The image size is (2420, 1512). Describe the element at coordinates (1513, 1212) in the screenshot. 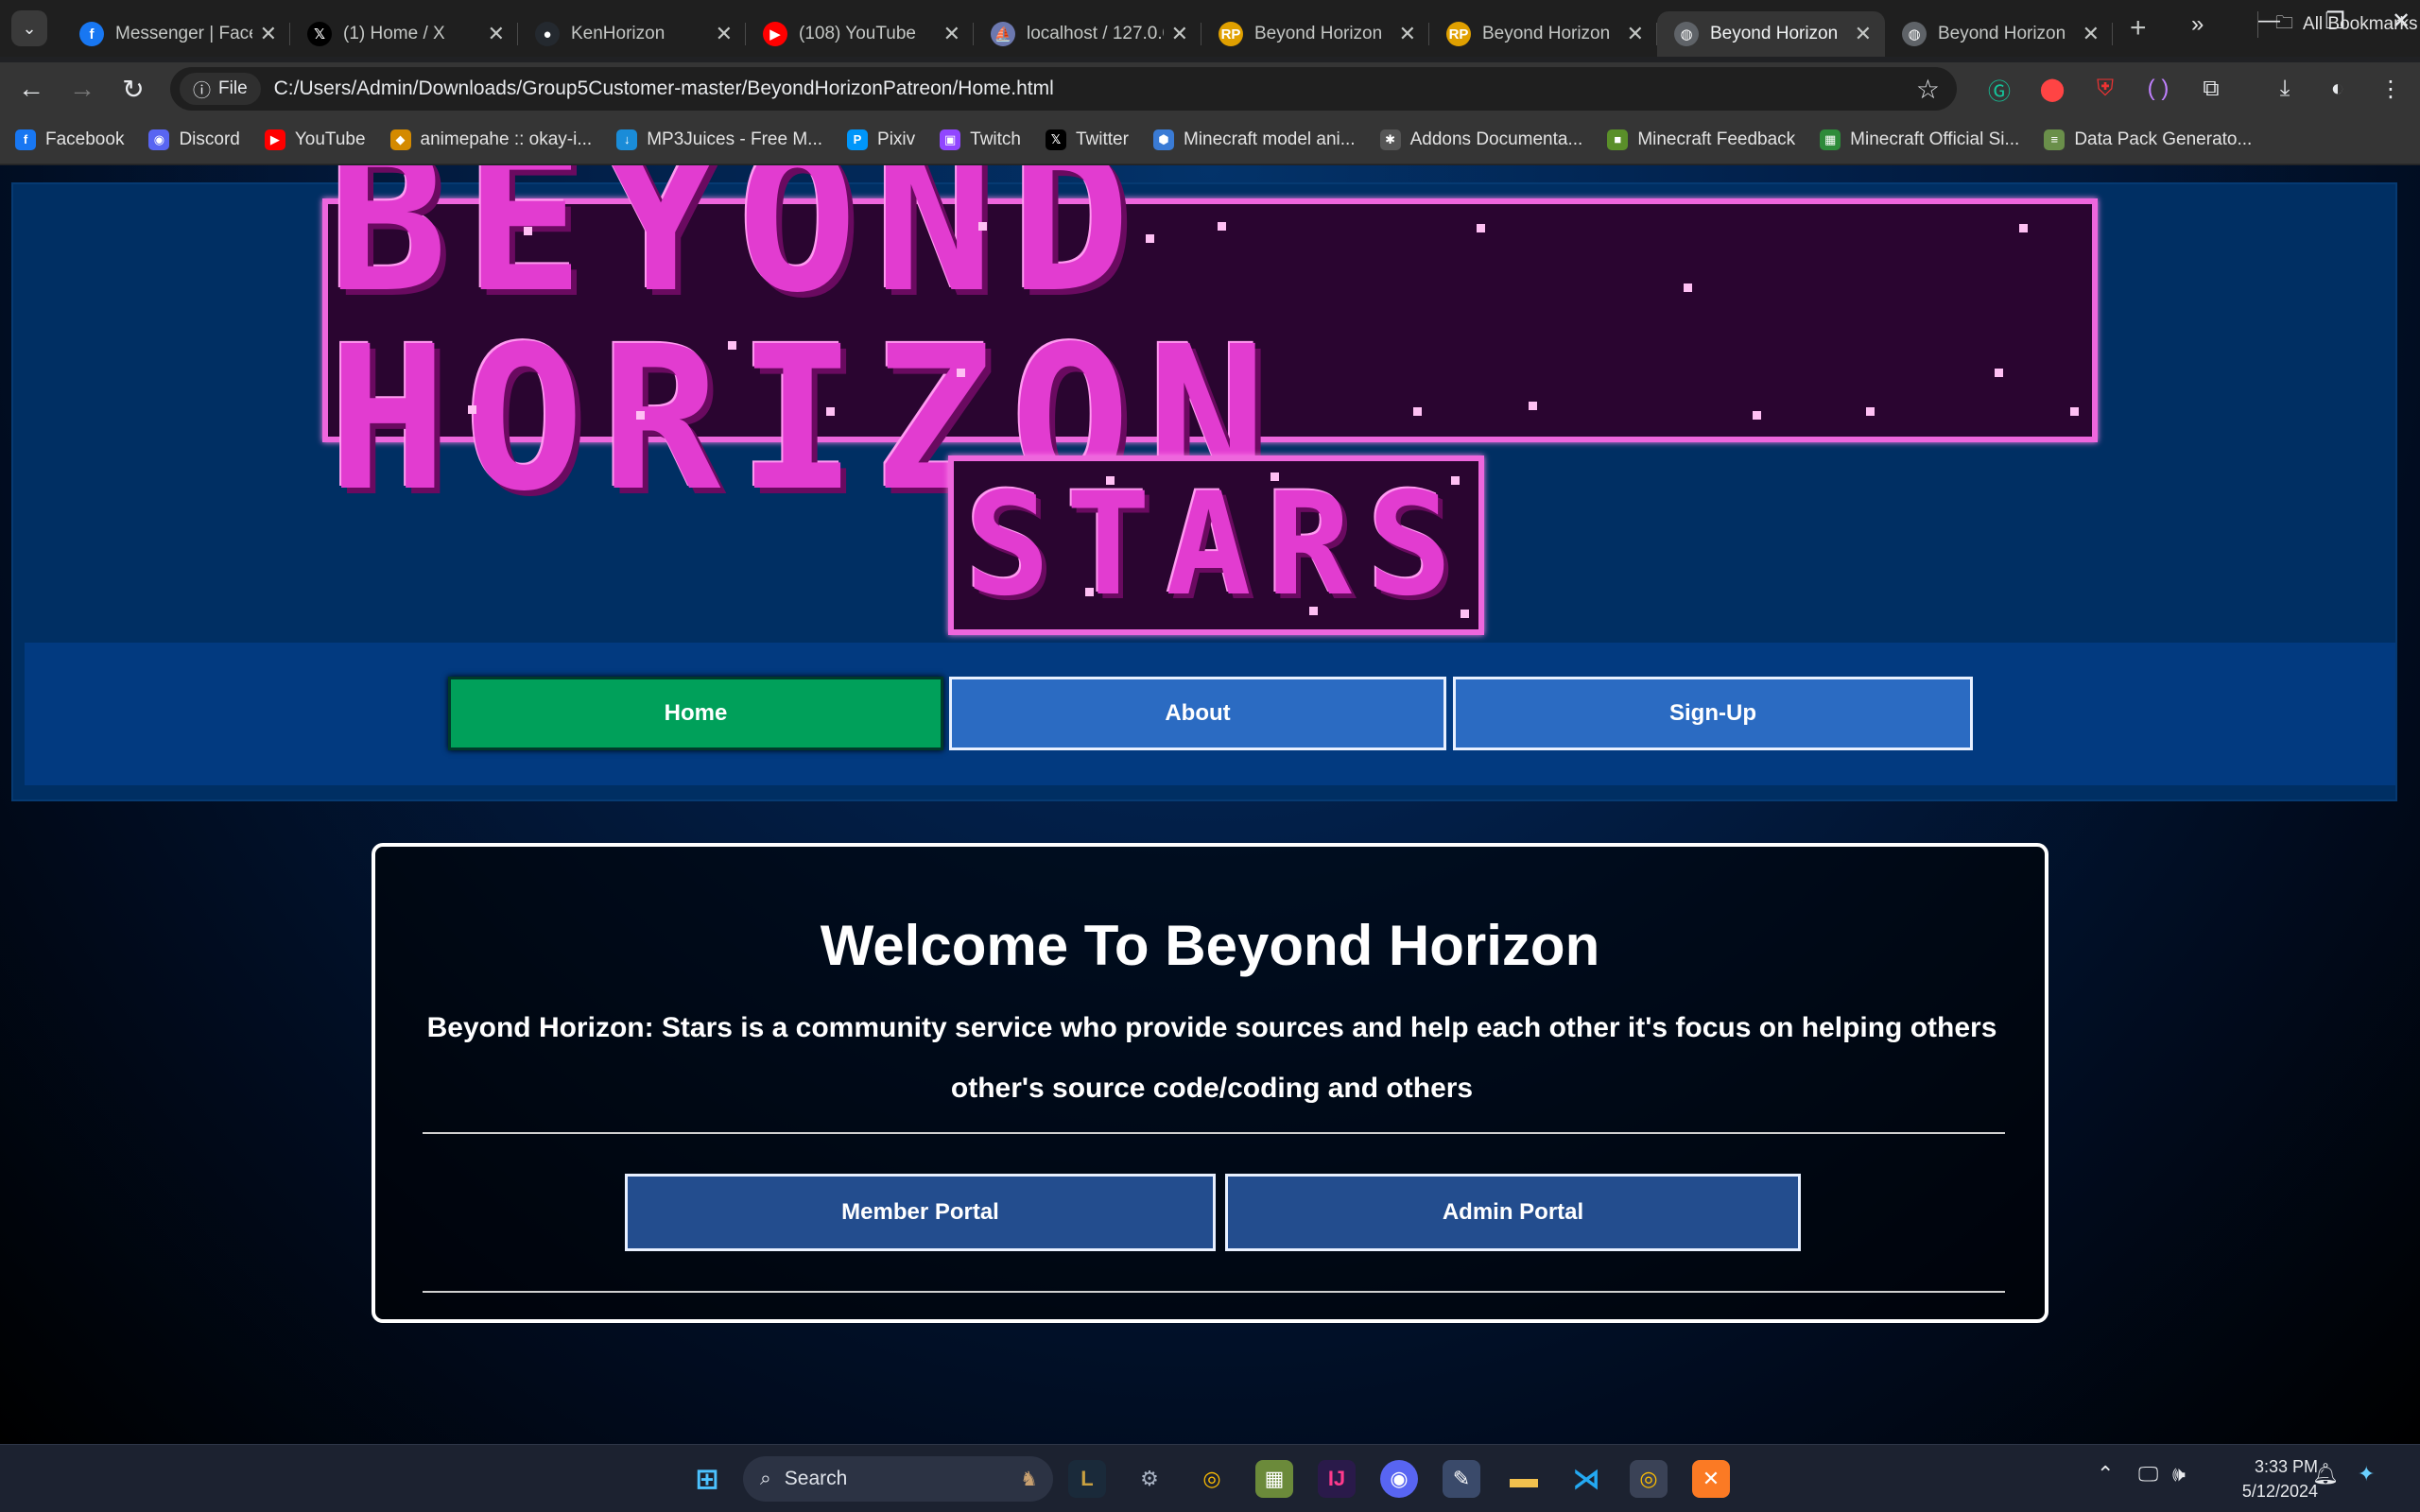

I see `admin-portal-button: Admin Portal` at that location.